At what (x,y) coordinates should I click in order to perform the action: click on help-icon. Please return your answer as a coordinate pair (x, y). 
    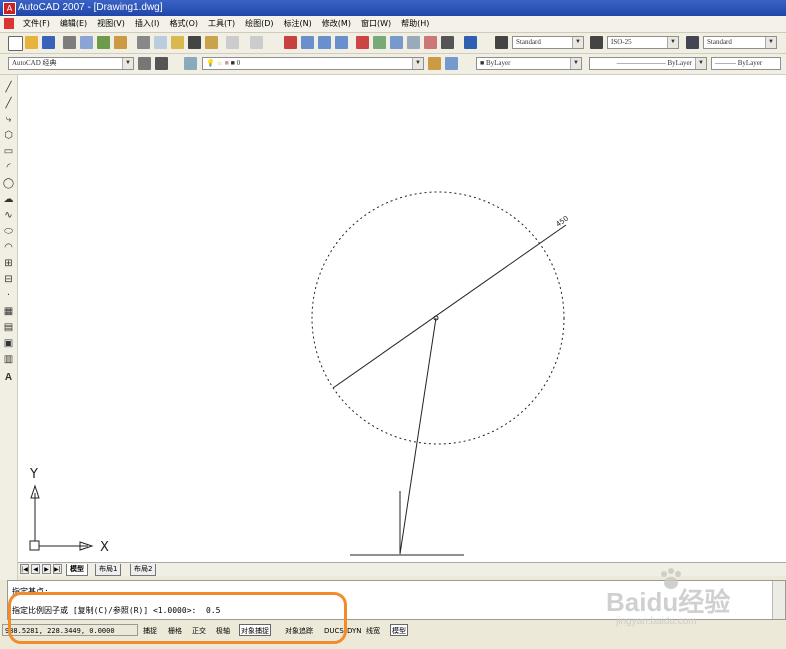
    Looking at the image, I should click on (470, 42).